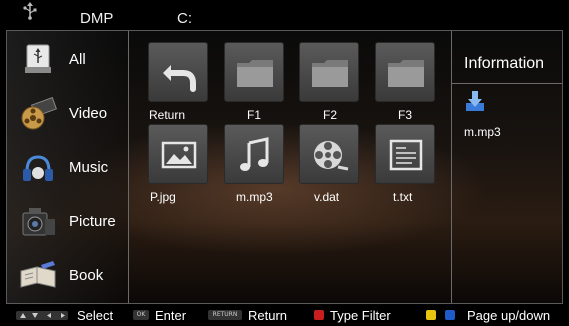  I want to click on info-divider, so click(507, 83).